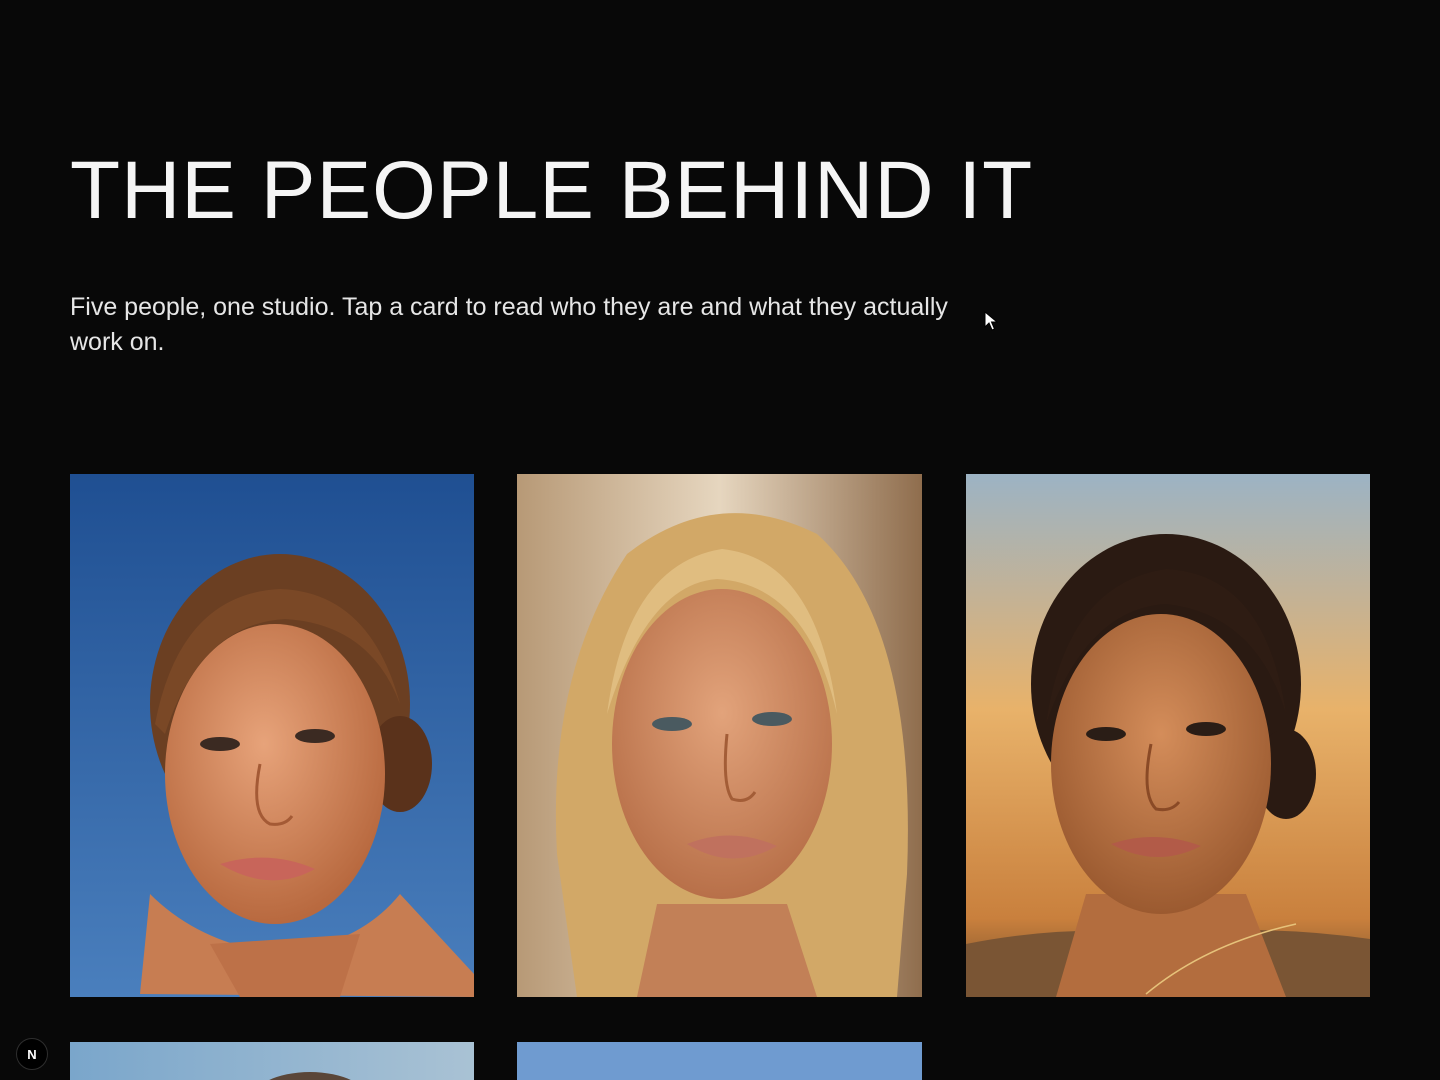 This screenshot has height=1080, width=1440. I want to click on nextjs-icon: N, so click(32, 1054).